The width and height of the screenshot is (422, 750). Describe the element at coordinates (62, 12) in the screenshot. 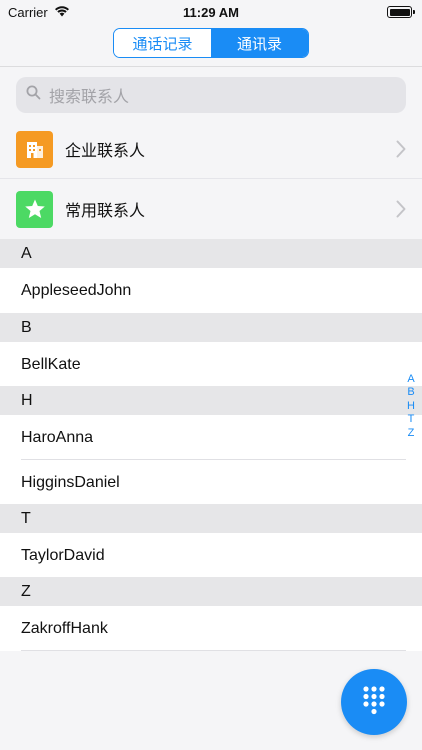

I see `wifi-icon` at that location.